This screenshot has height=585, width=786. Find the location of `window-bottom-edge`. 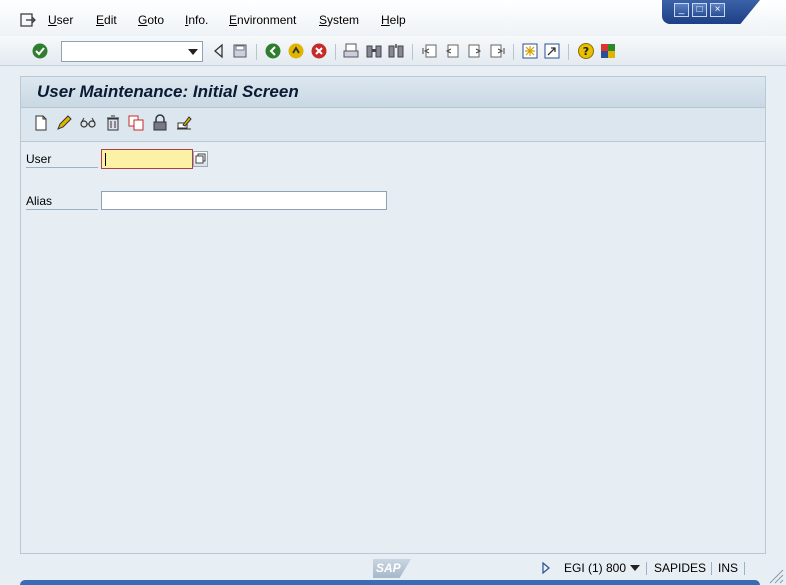

window-bottom-edge is located at coordinates (390, 582).